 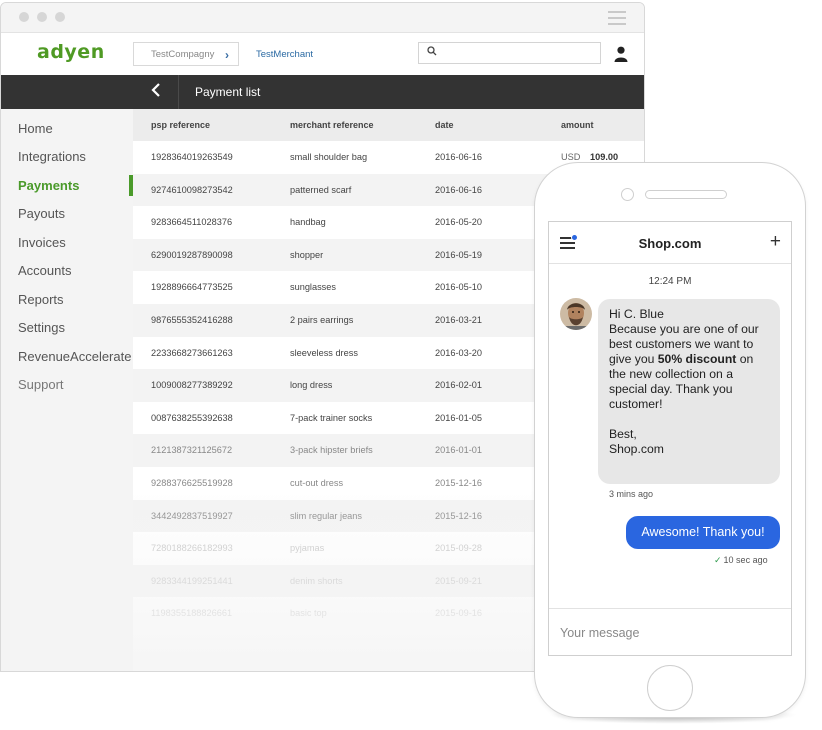 What do you see at coordinates (458, 352) in the screenshot?
I see `date-cell: 2016-03-20` at bounding box center [458, 352].